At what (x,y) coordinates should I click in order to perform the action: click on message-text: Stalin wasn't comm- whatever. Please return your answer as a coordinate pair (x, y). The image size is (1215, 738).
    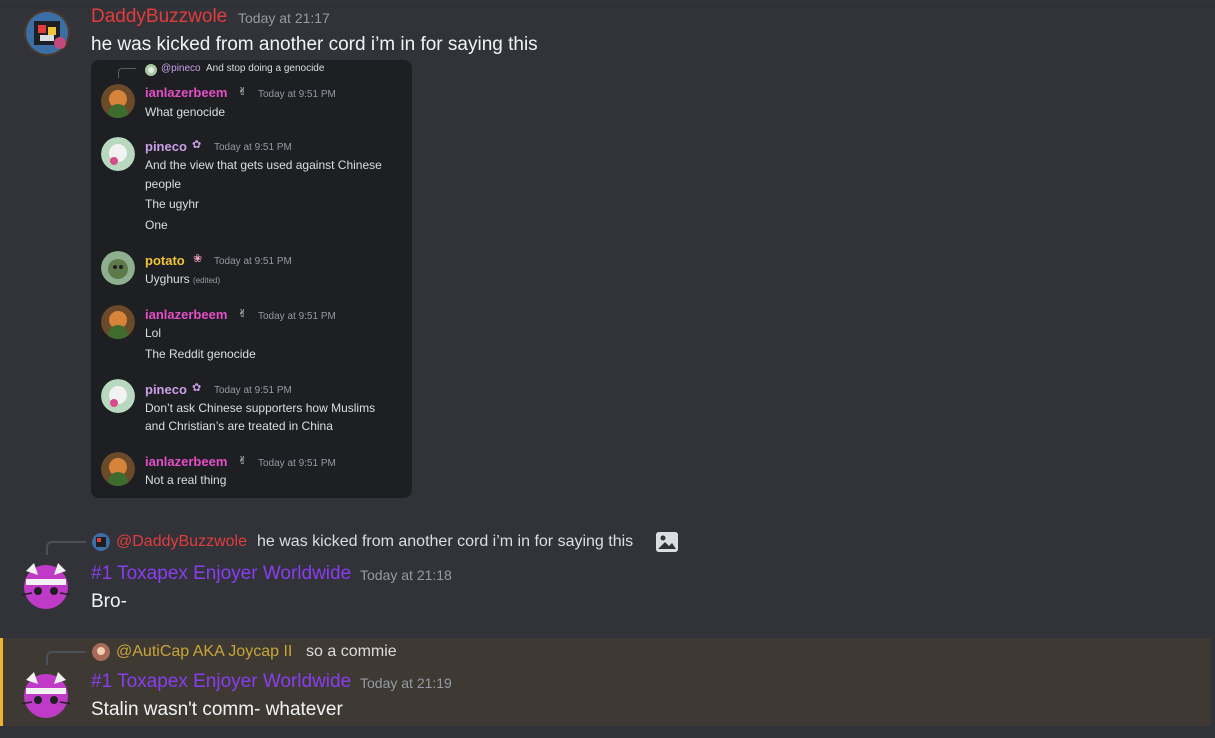
    Looking at the image, I should click on (217, 709).